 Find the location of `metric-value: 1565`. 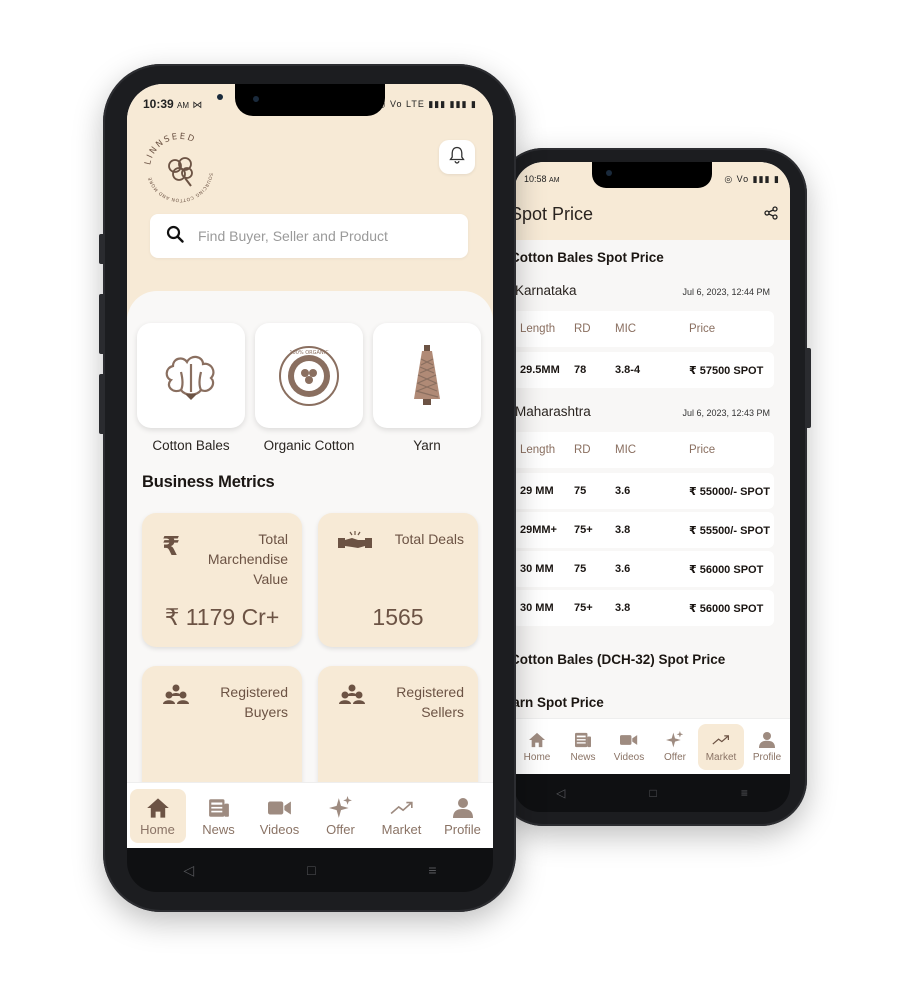

metric-value: 1565 is located at coordinates (398, 617).